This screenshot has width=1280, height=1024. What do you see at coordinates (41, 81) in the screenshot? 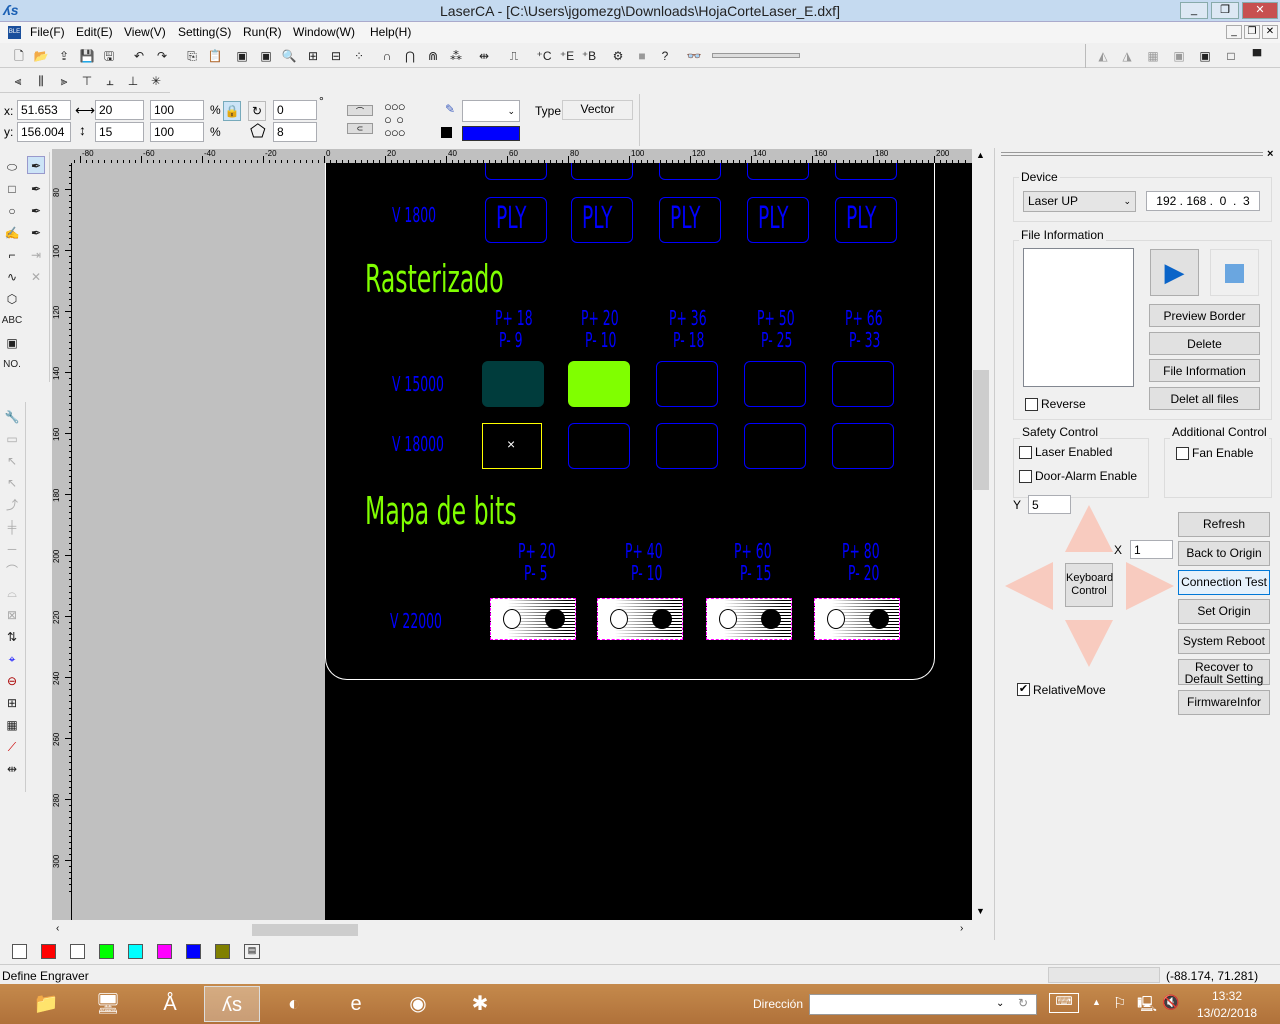
I see `align-center-v-icon: ⫼` at bounding box center [41, 81].